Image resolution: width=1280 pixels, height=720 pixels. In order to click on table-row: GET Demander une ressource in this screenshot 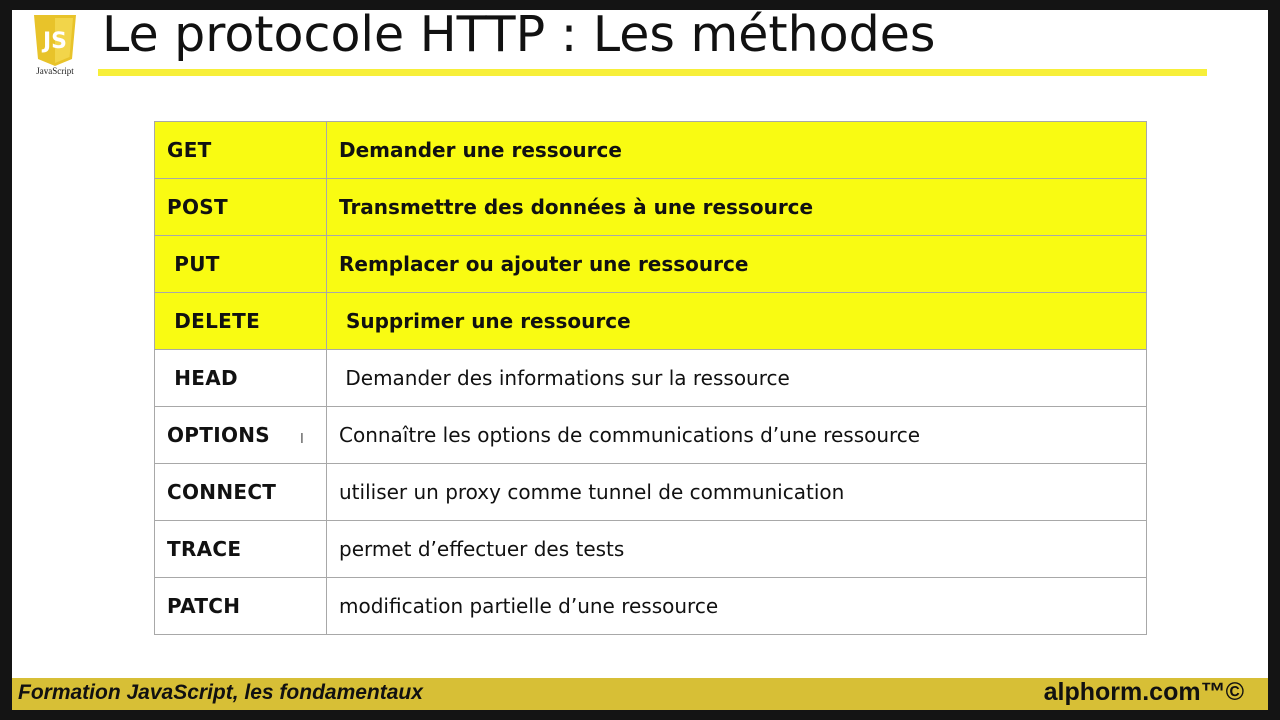, I will do `click(650, 150)`.